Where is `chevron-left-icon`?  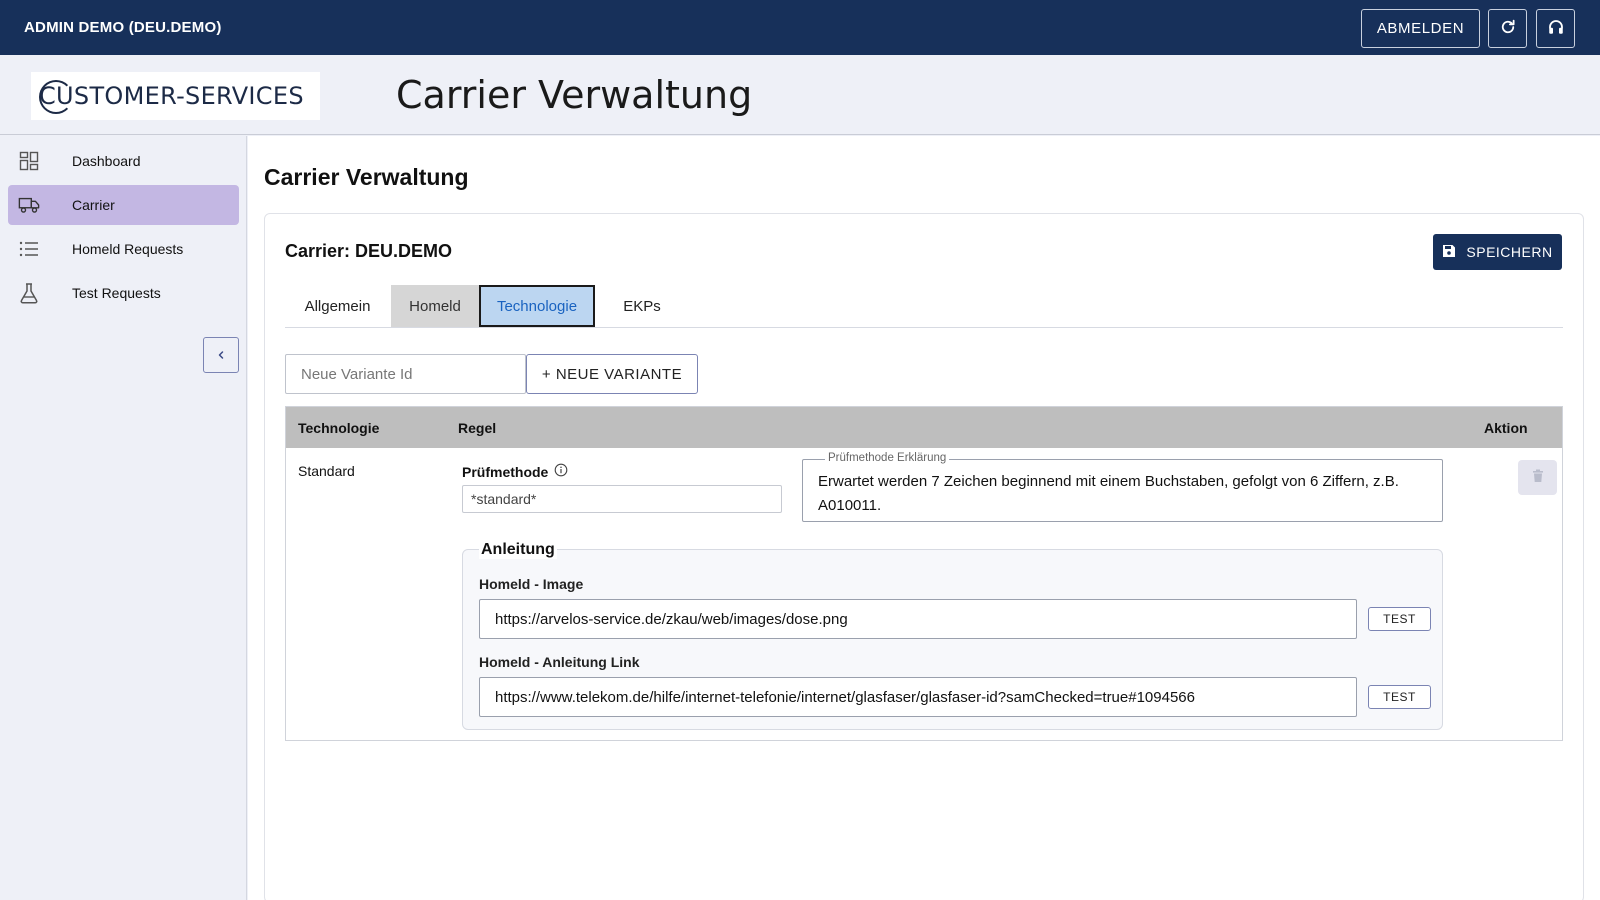 chevron-left-icon is located at coordinates (221, 355).